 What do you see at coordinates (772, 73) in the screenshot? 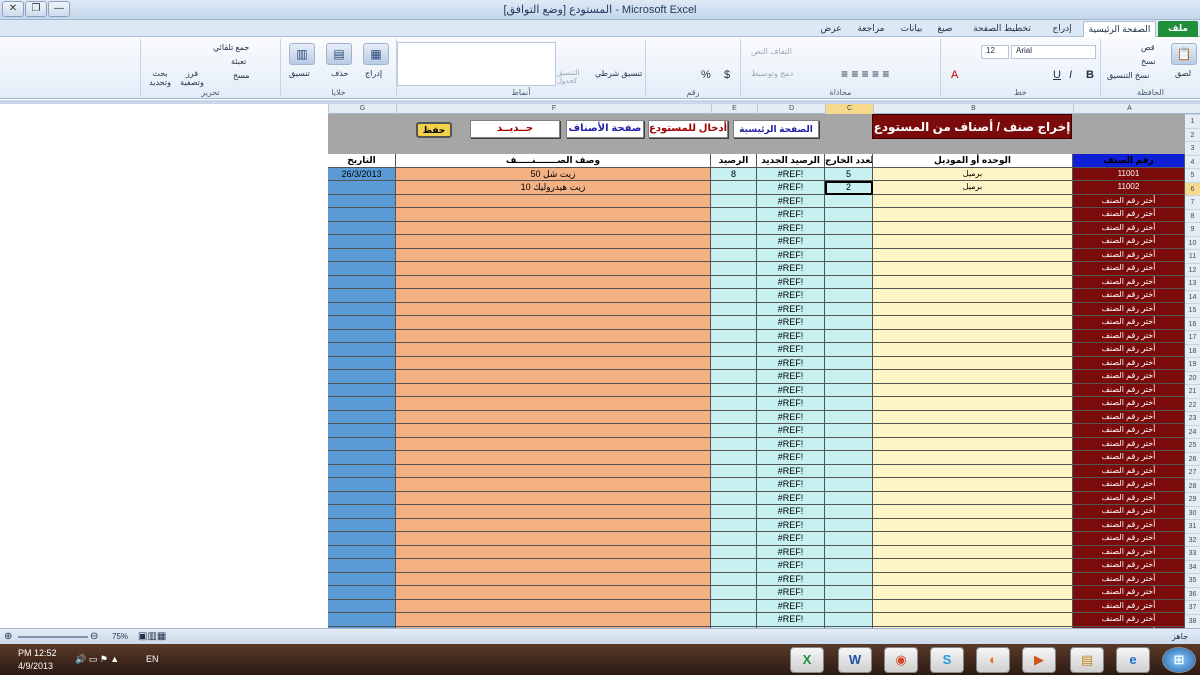
I see `merge-center-button: دمج وتوسيط` at bounding box center [772, 73].